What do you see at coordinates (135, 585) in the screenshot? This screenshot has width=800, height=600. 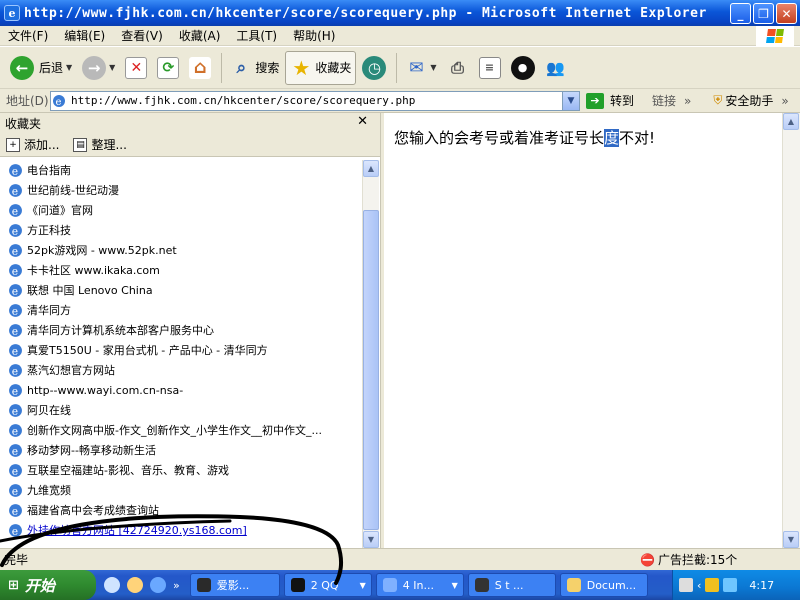 I see `show-desktop-icon` at bounding box center [135, 585].